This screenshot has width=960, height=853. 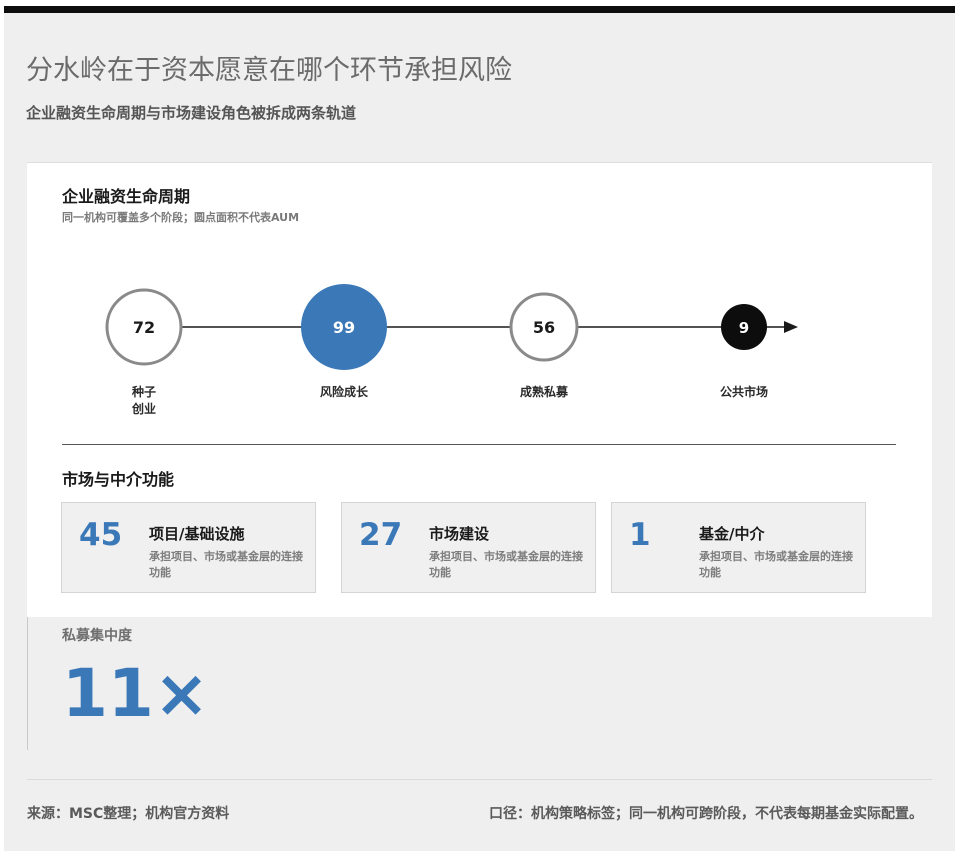 I want to click on stage-count: 72, so click(x=144, y=327).